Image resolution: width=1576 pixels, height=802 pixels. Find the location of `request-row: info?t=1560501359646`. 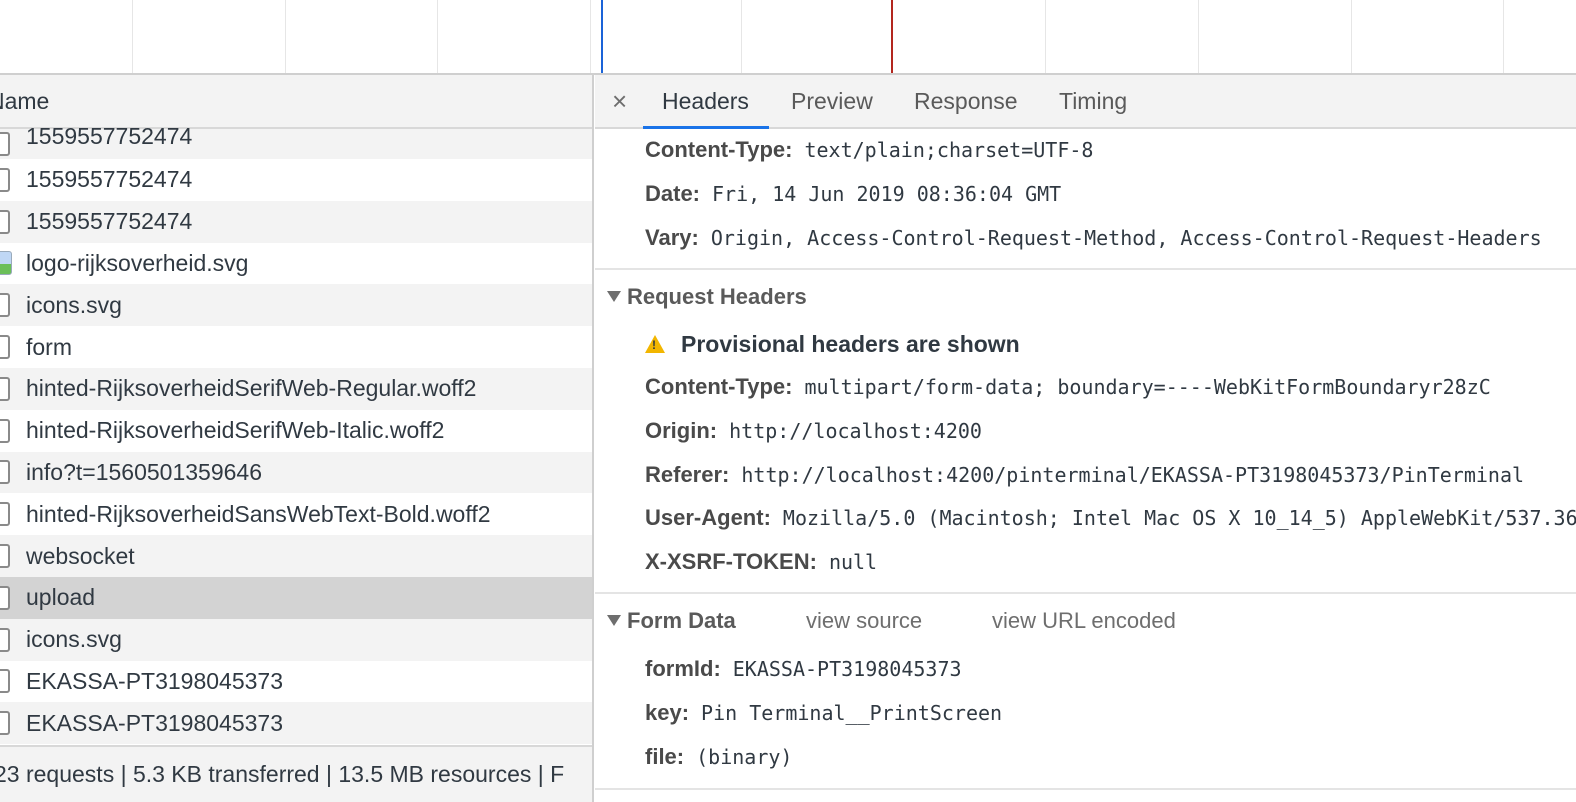

request-row: info?t=1560501359646 is located at coordinates (296, 472).